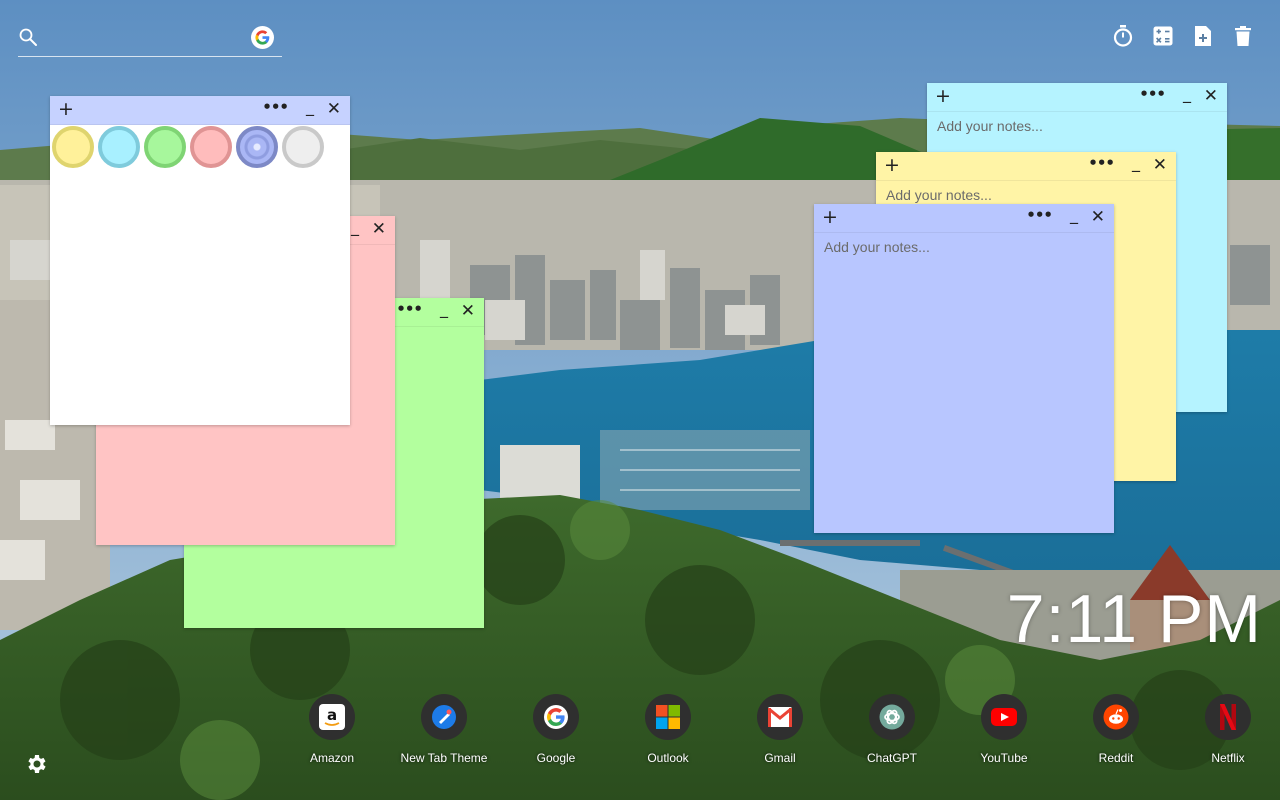  Describe the element at coordinates (143, 39) in the screenshot. I see `search-input` at that location.